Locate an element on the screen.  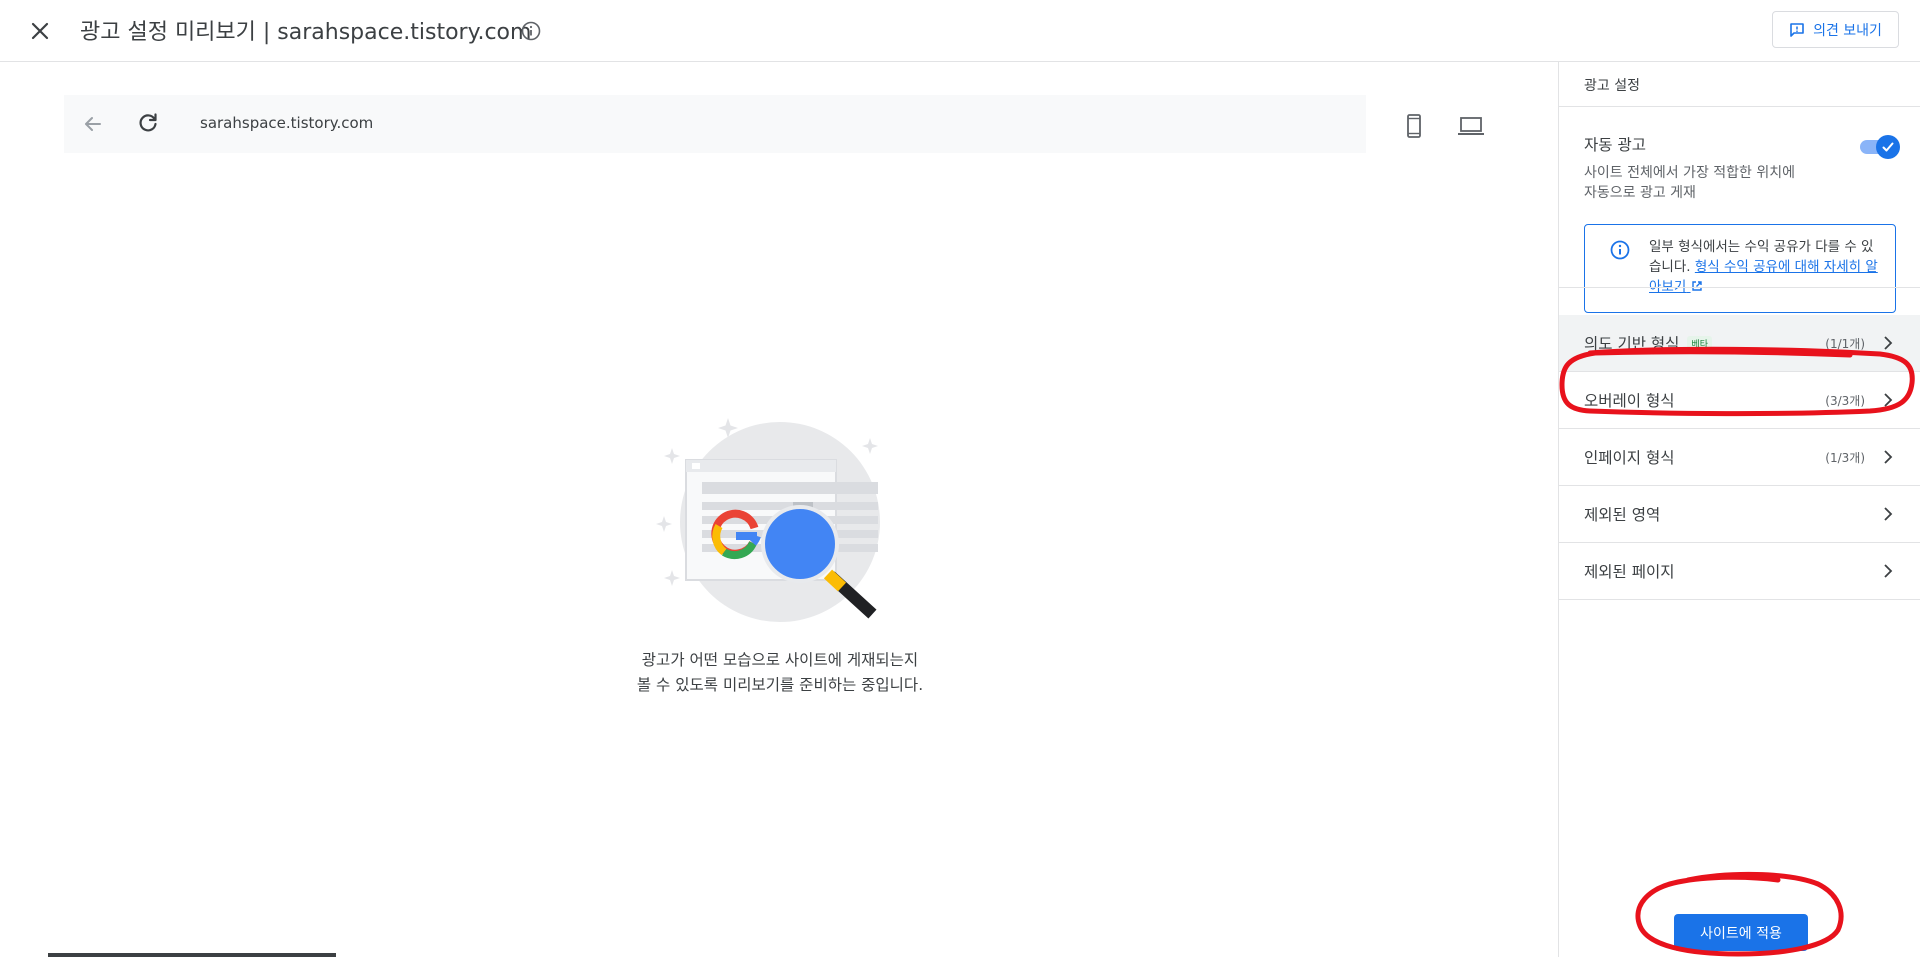
format-label: 제외된 영역 is located at coordinates (1622, 515).